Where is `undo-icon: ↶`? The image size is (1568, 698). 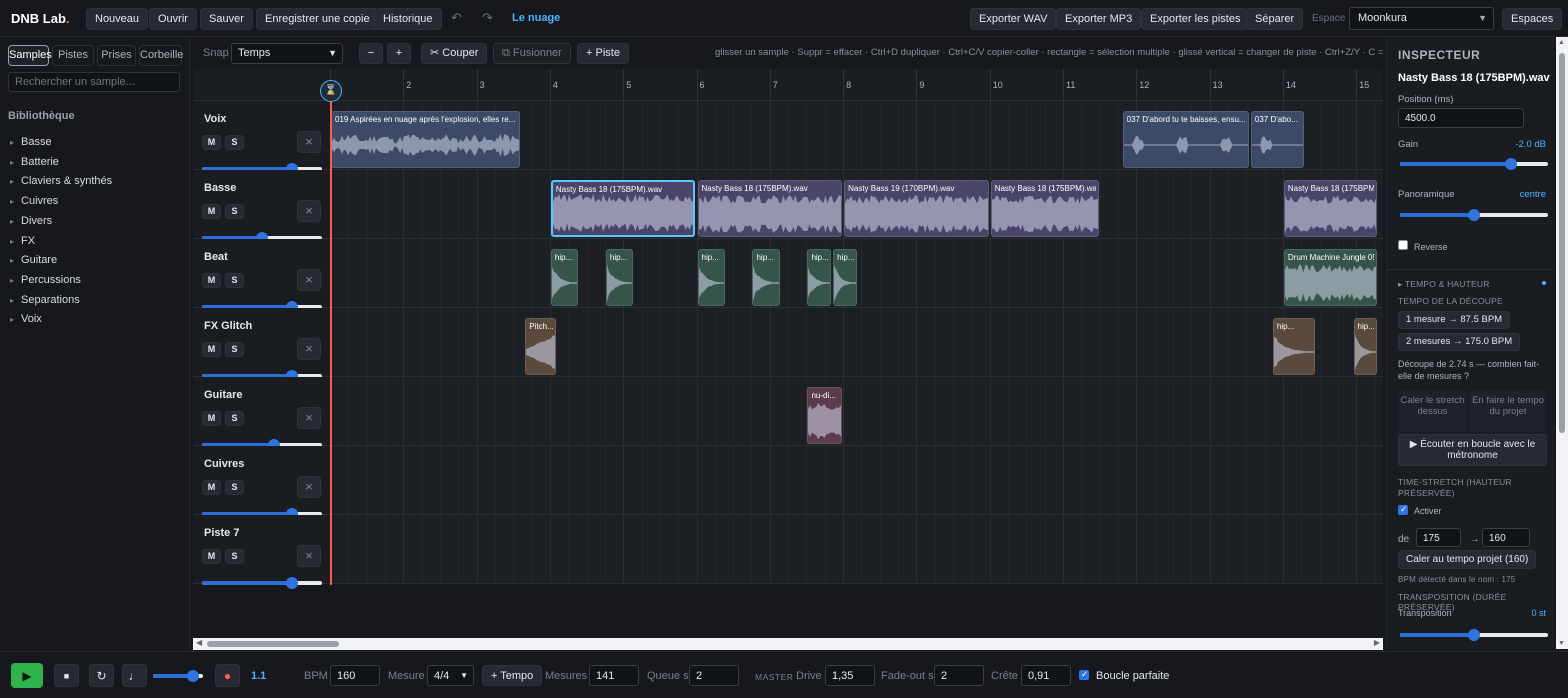 undo-icon: ↶ is located at coordinates (456, 18).